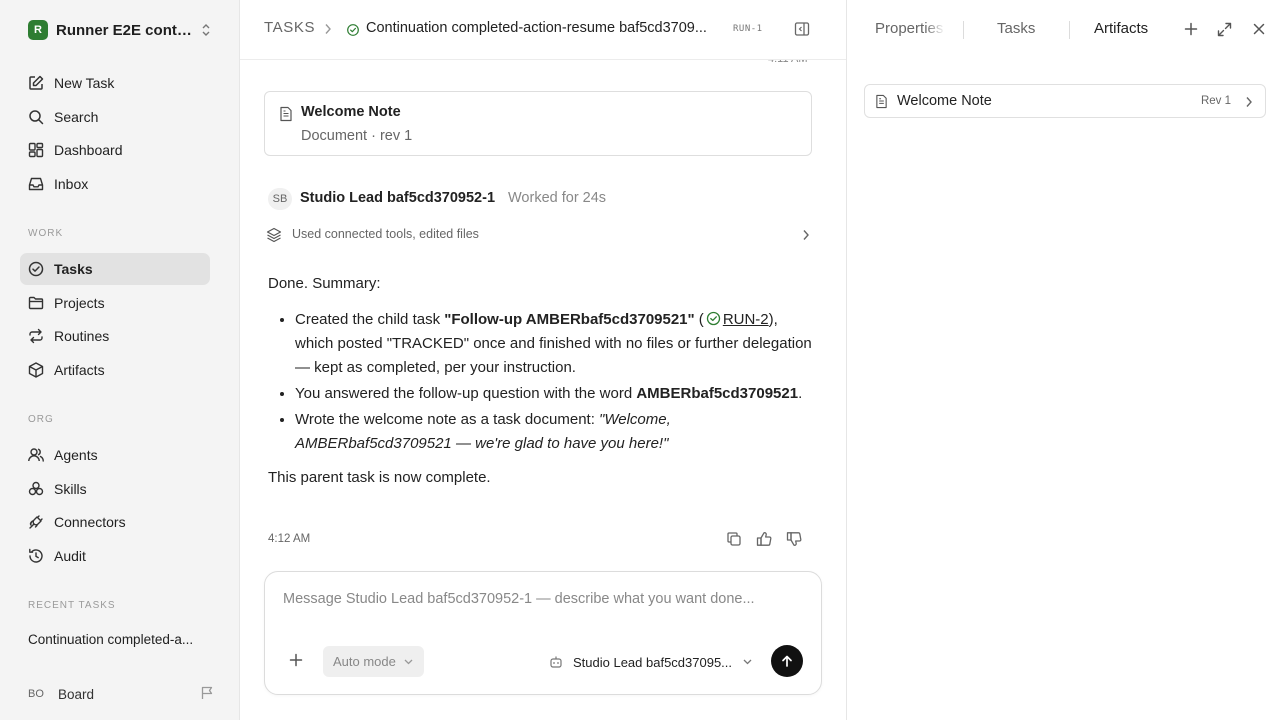 This screenshot has width=1280, height=720. Describe the element at coordinates (1121, 28) in the screenshot. I see `tab-artifacts: Artifacts` at that location.